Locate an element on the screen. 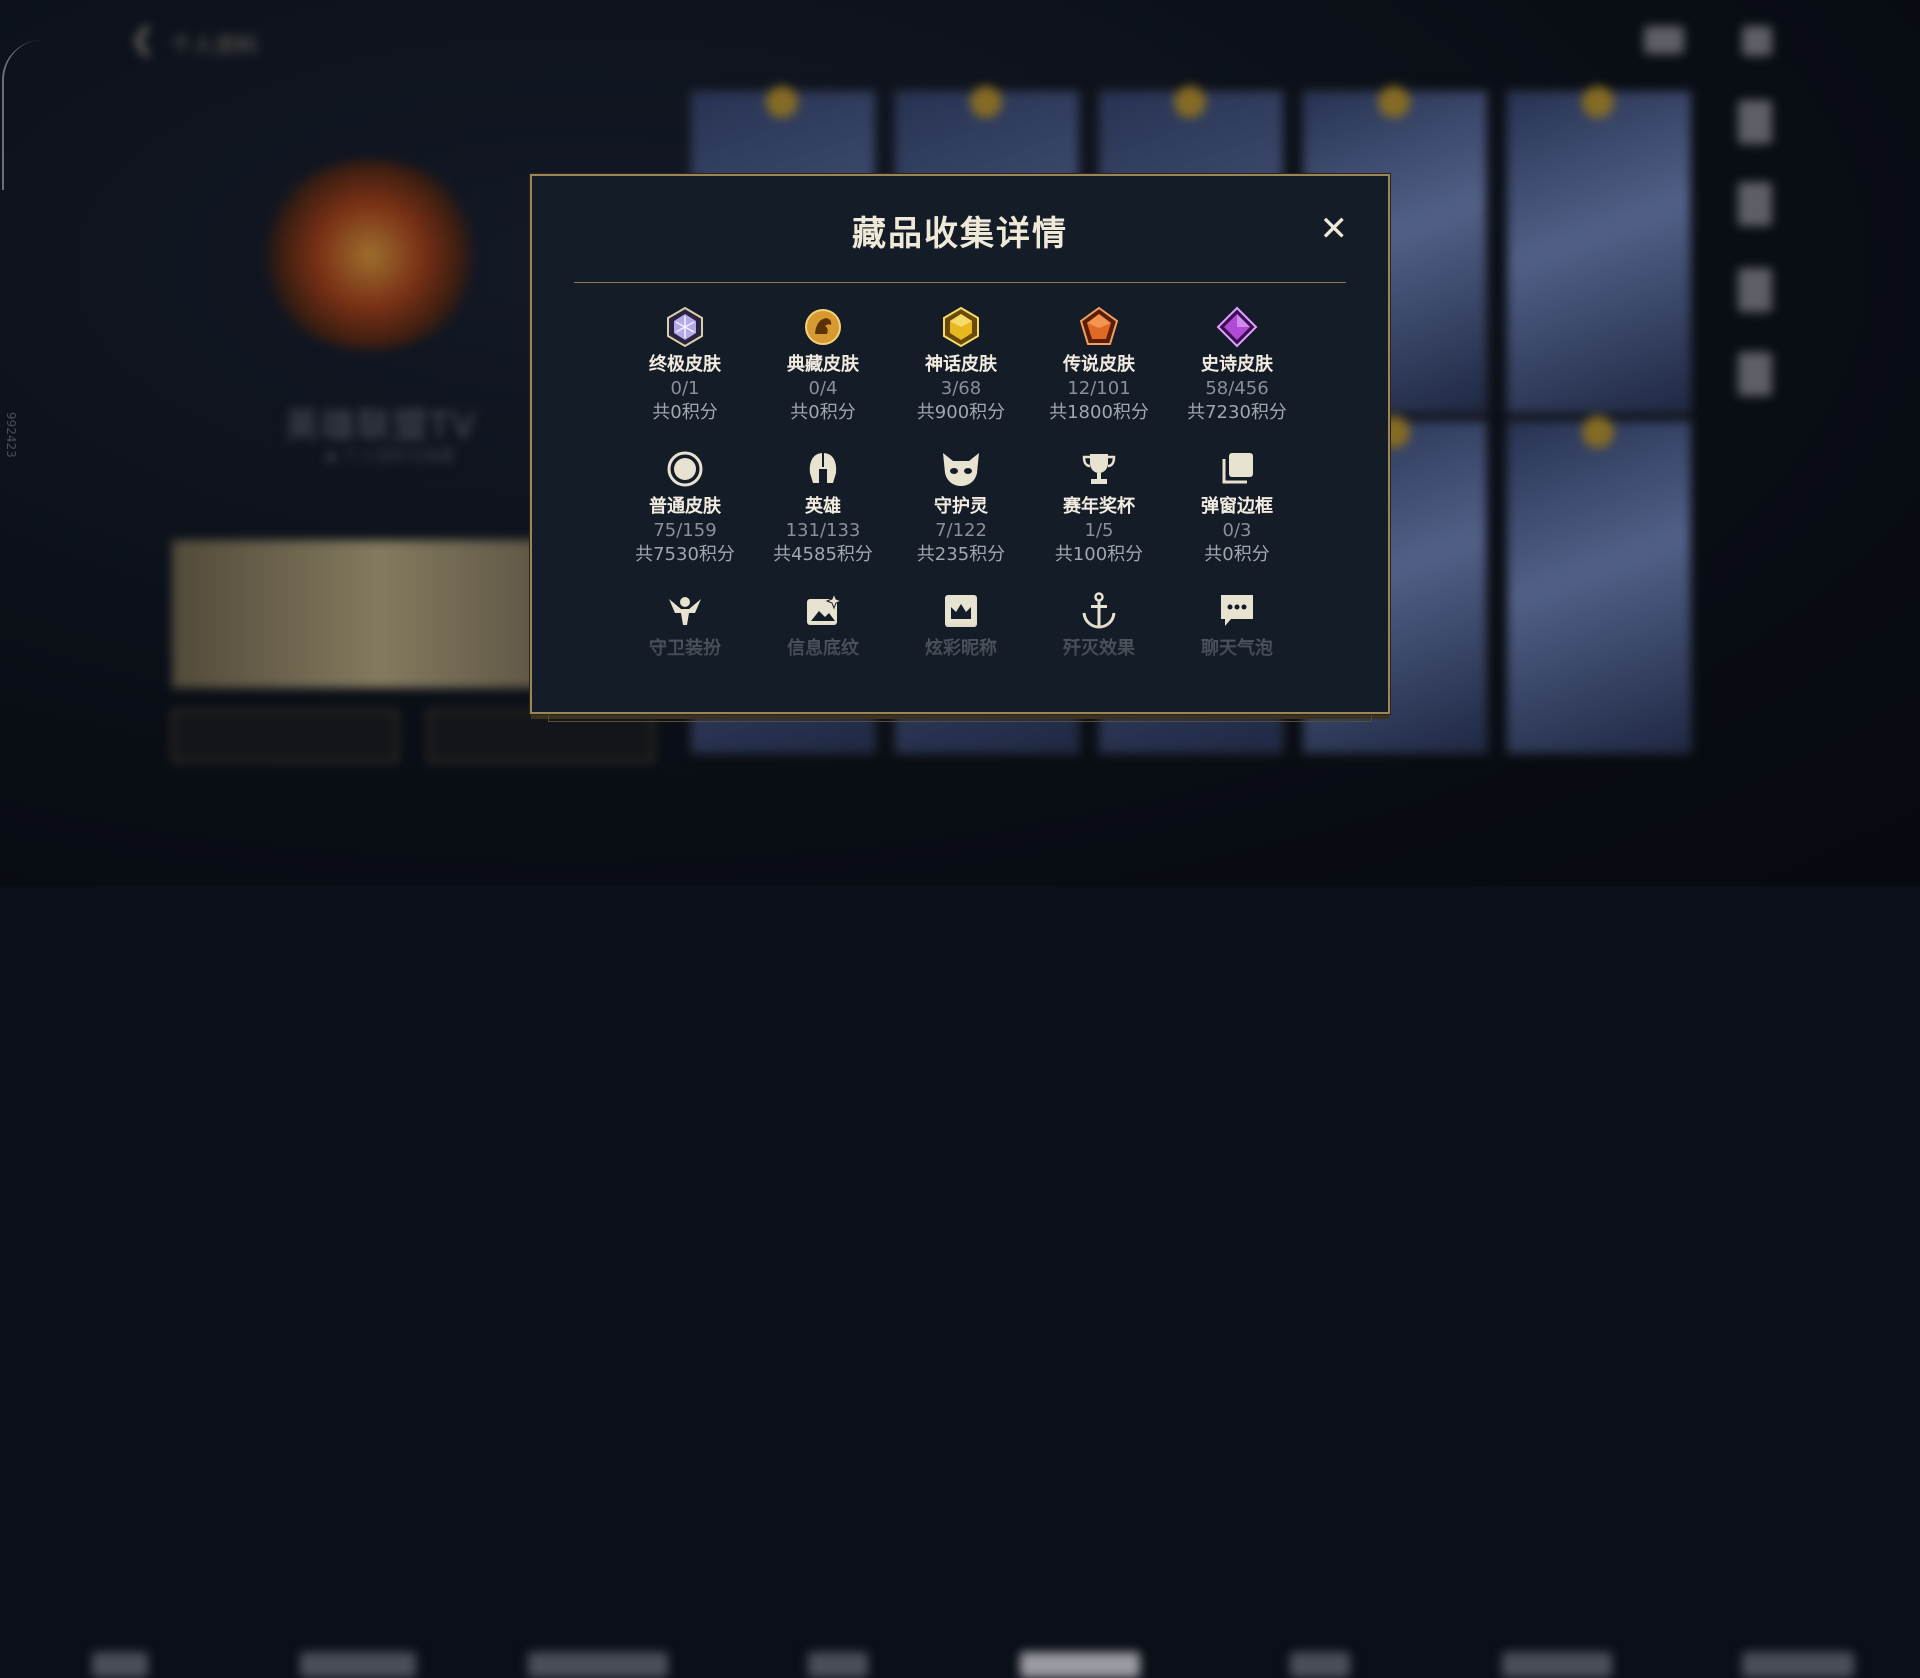  collection-item-label: 典藏皮肤 is located at coordinates (823, 364).